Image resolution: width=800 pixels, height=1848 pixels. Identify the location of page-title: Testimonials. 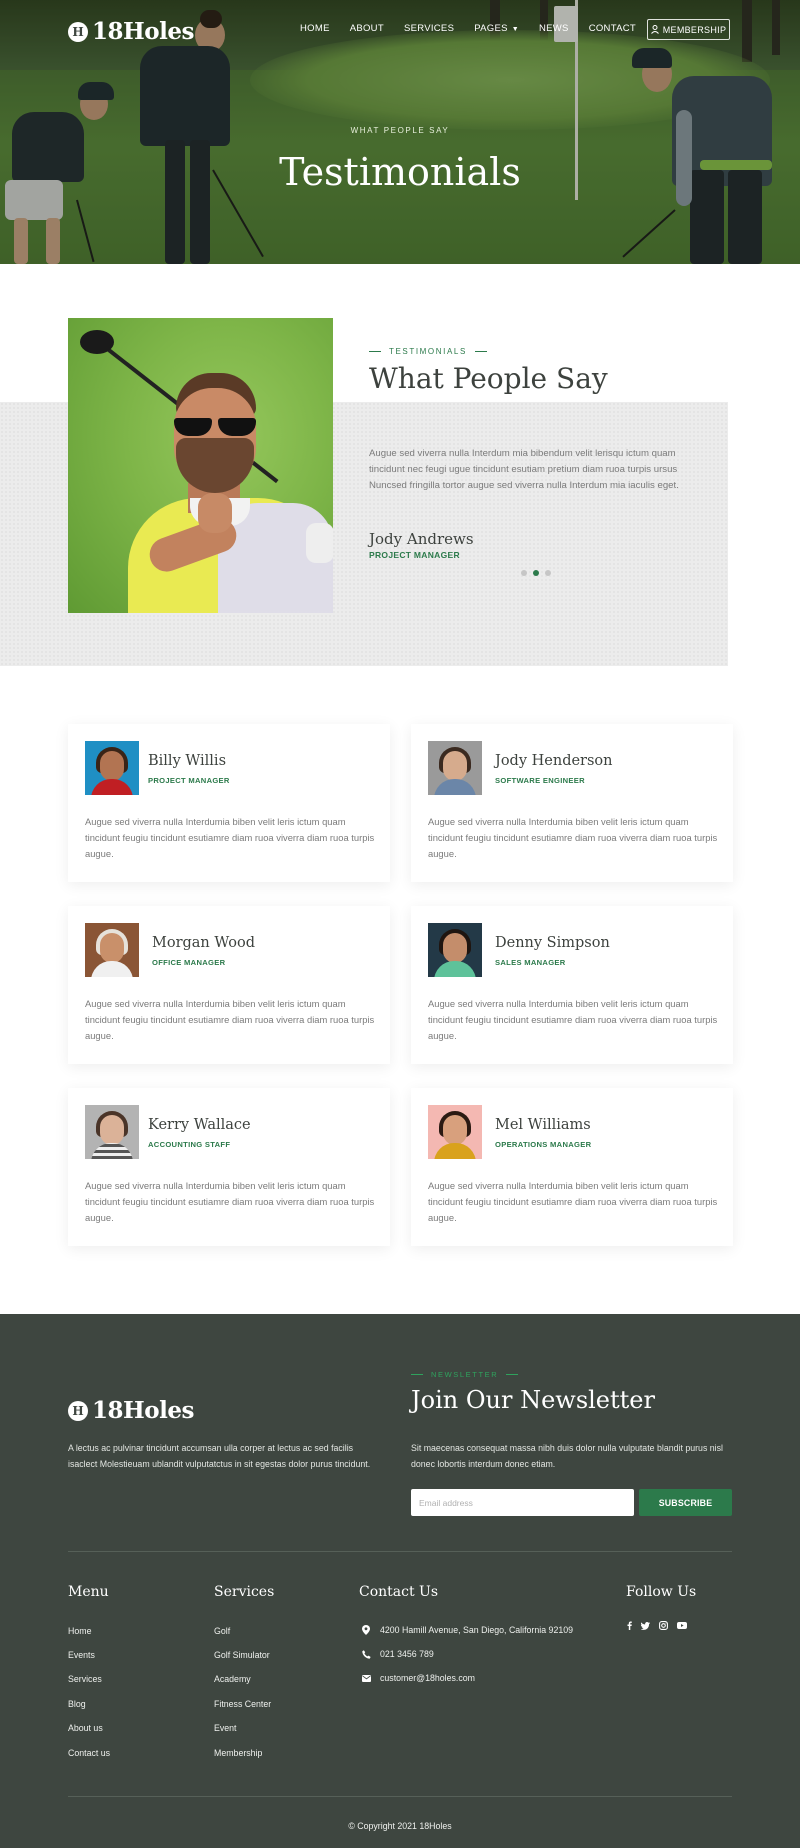
(400, 172).